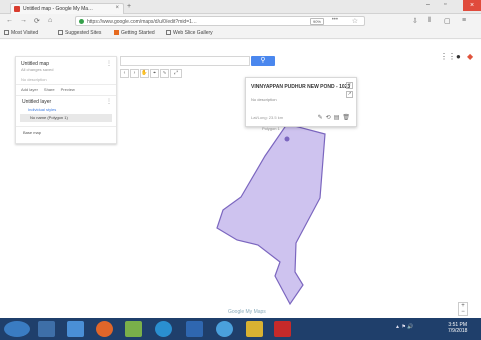 The width and height of the screenshot is (481, 340). I want to click on map-description: No description, so click(34, 79).